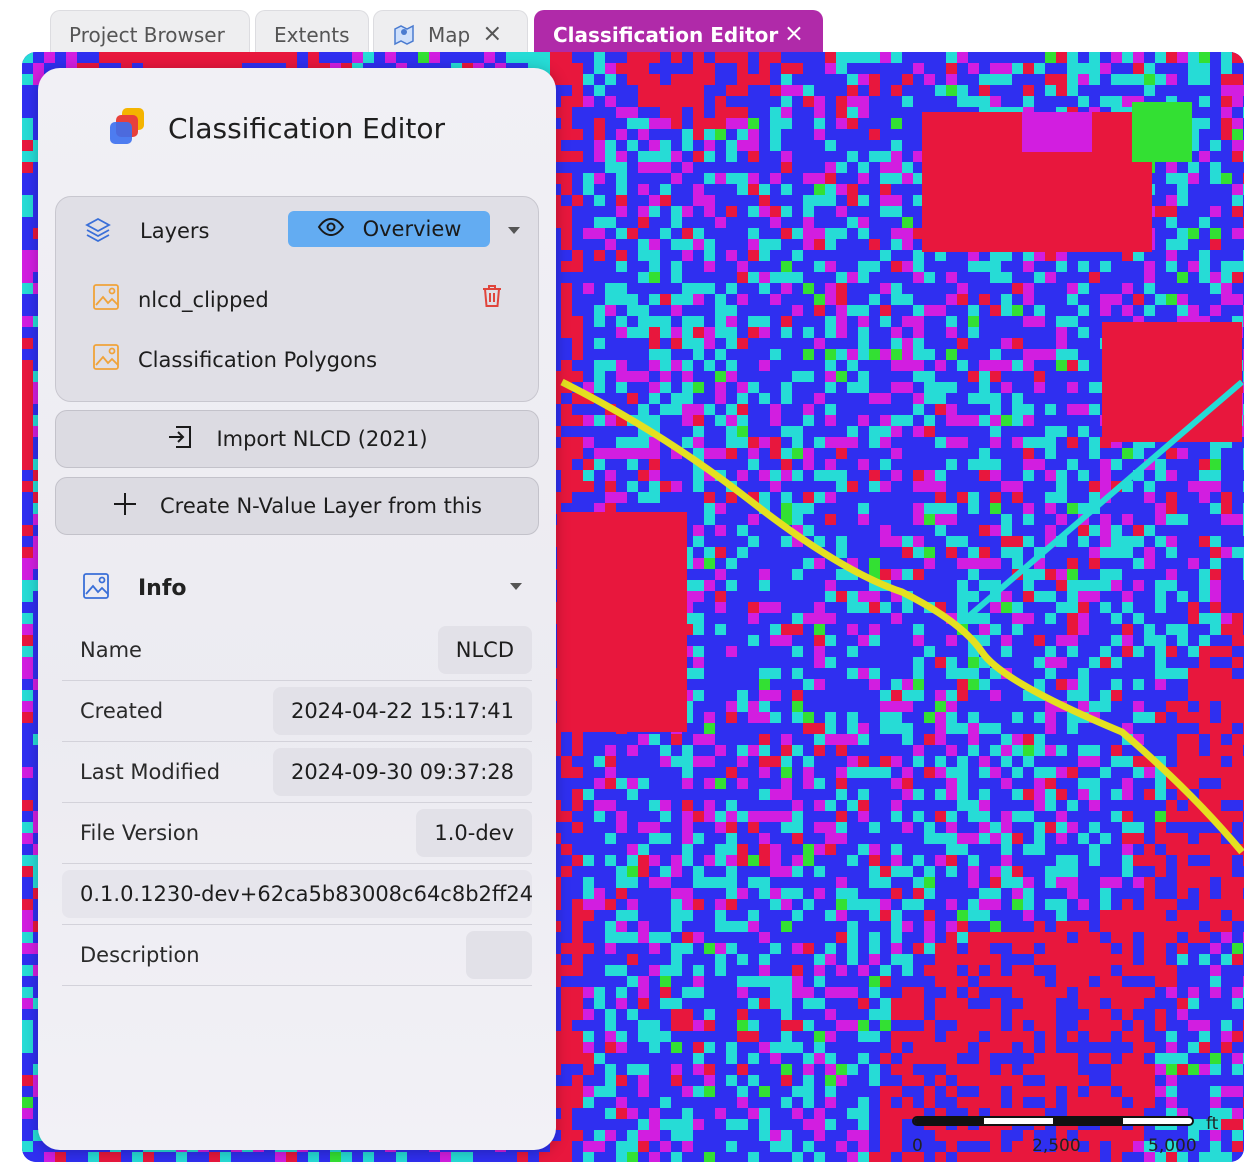 This screenshot has width=1258, height=1165. Describe the element at coordinates (140, 833) in the screenshot. I see `info-key: File Version` at that location.